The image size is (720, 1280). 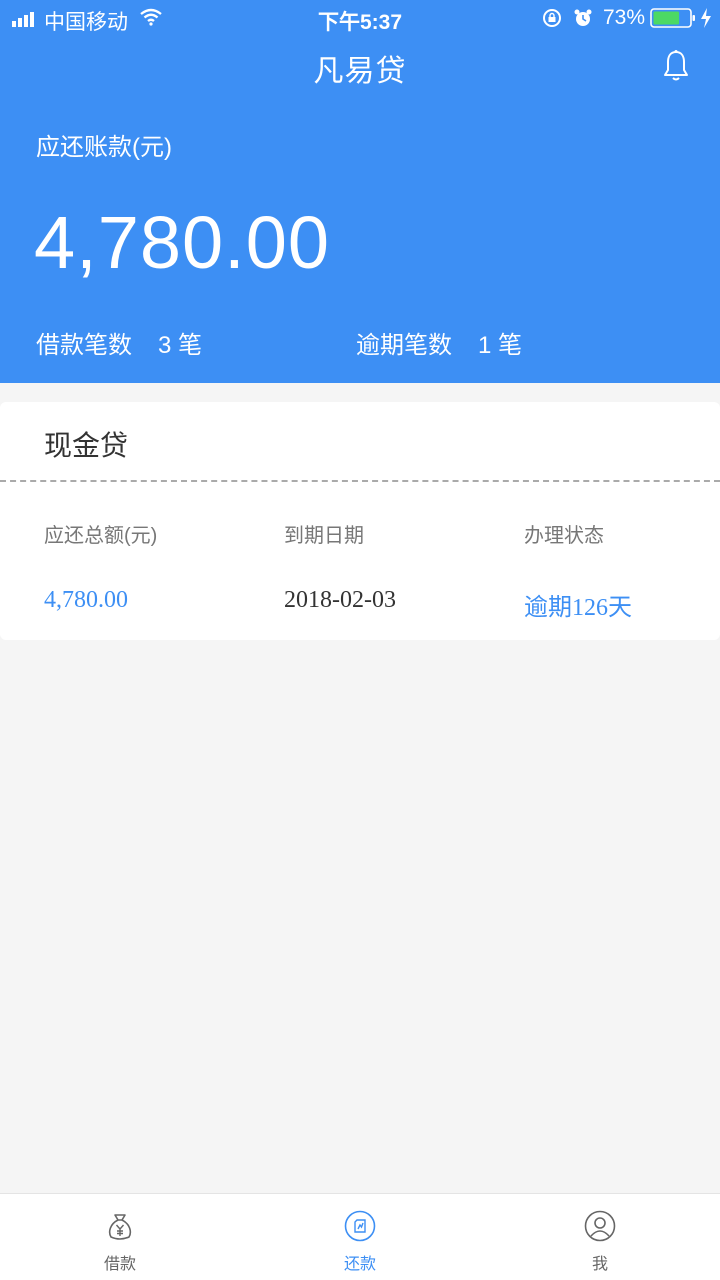 What do you see at coordinates (359, 1264) in the screenshot?
I see `tab-label: 还款` at bounding box center [359, 1264].